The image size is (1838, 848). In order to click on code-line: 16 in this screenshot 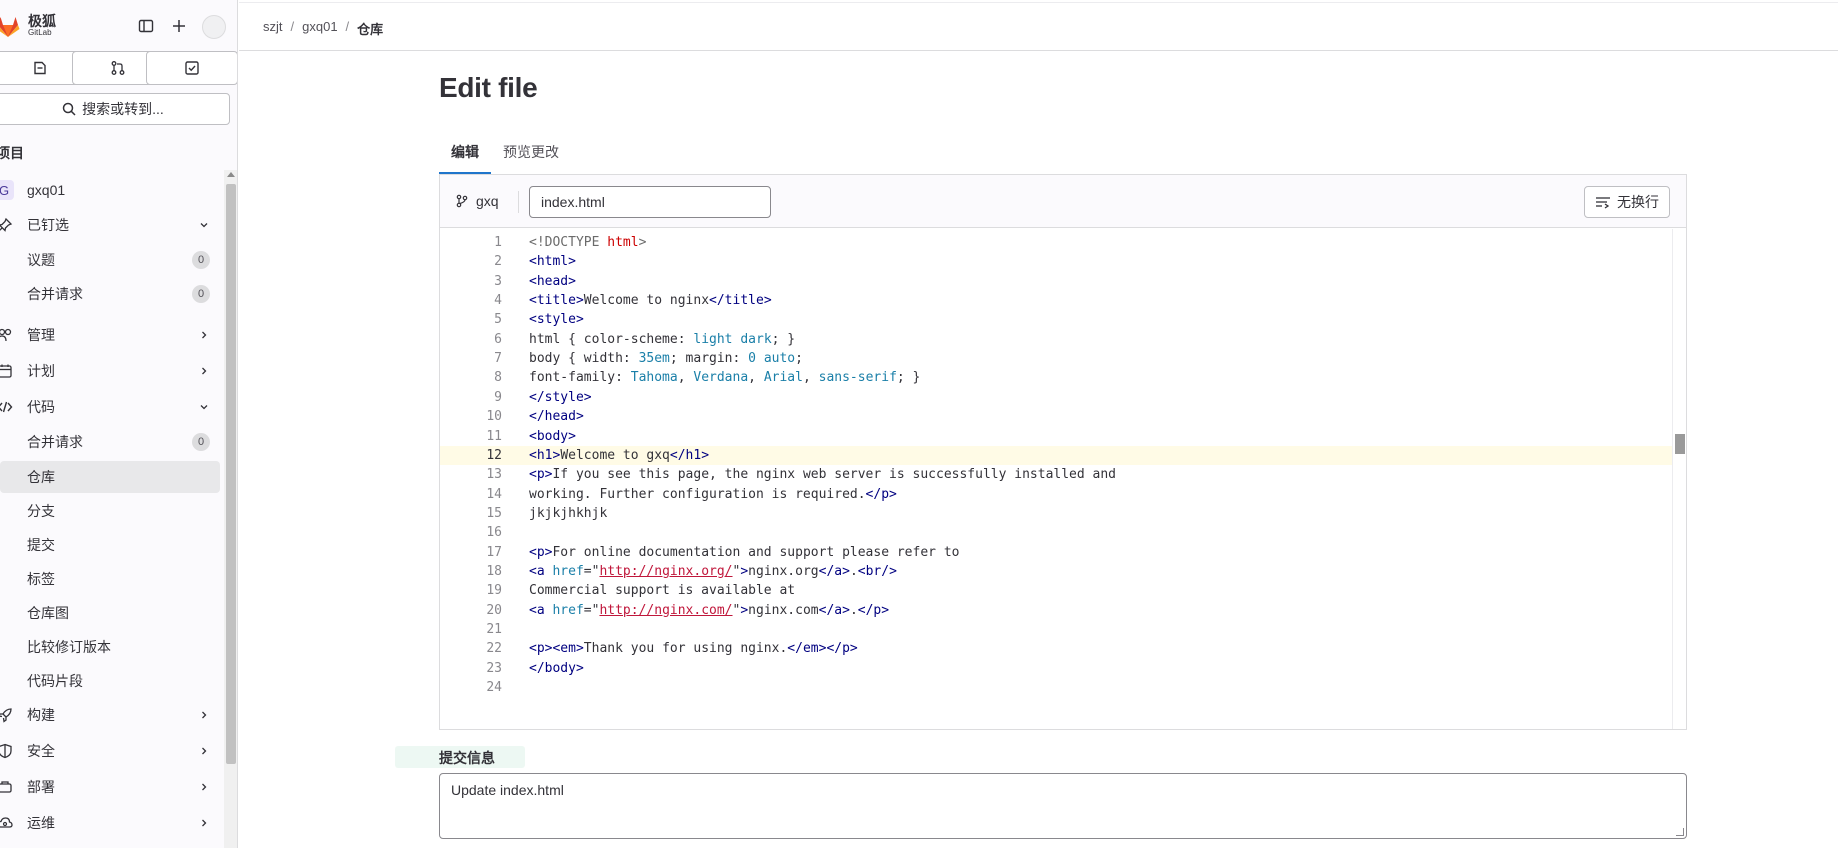, I will do `click(1056, 532)`.